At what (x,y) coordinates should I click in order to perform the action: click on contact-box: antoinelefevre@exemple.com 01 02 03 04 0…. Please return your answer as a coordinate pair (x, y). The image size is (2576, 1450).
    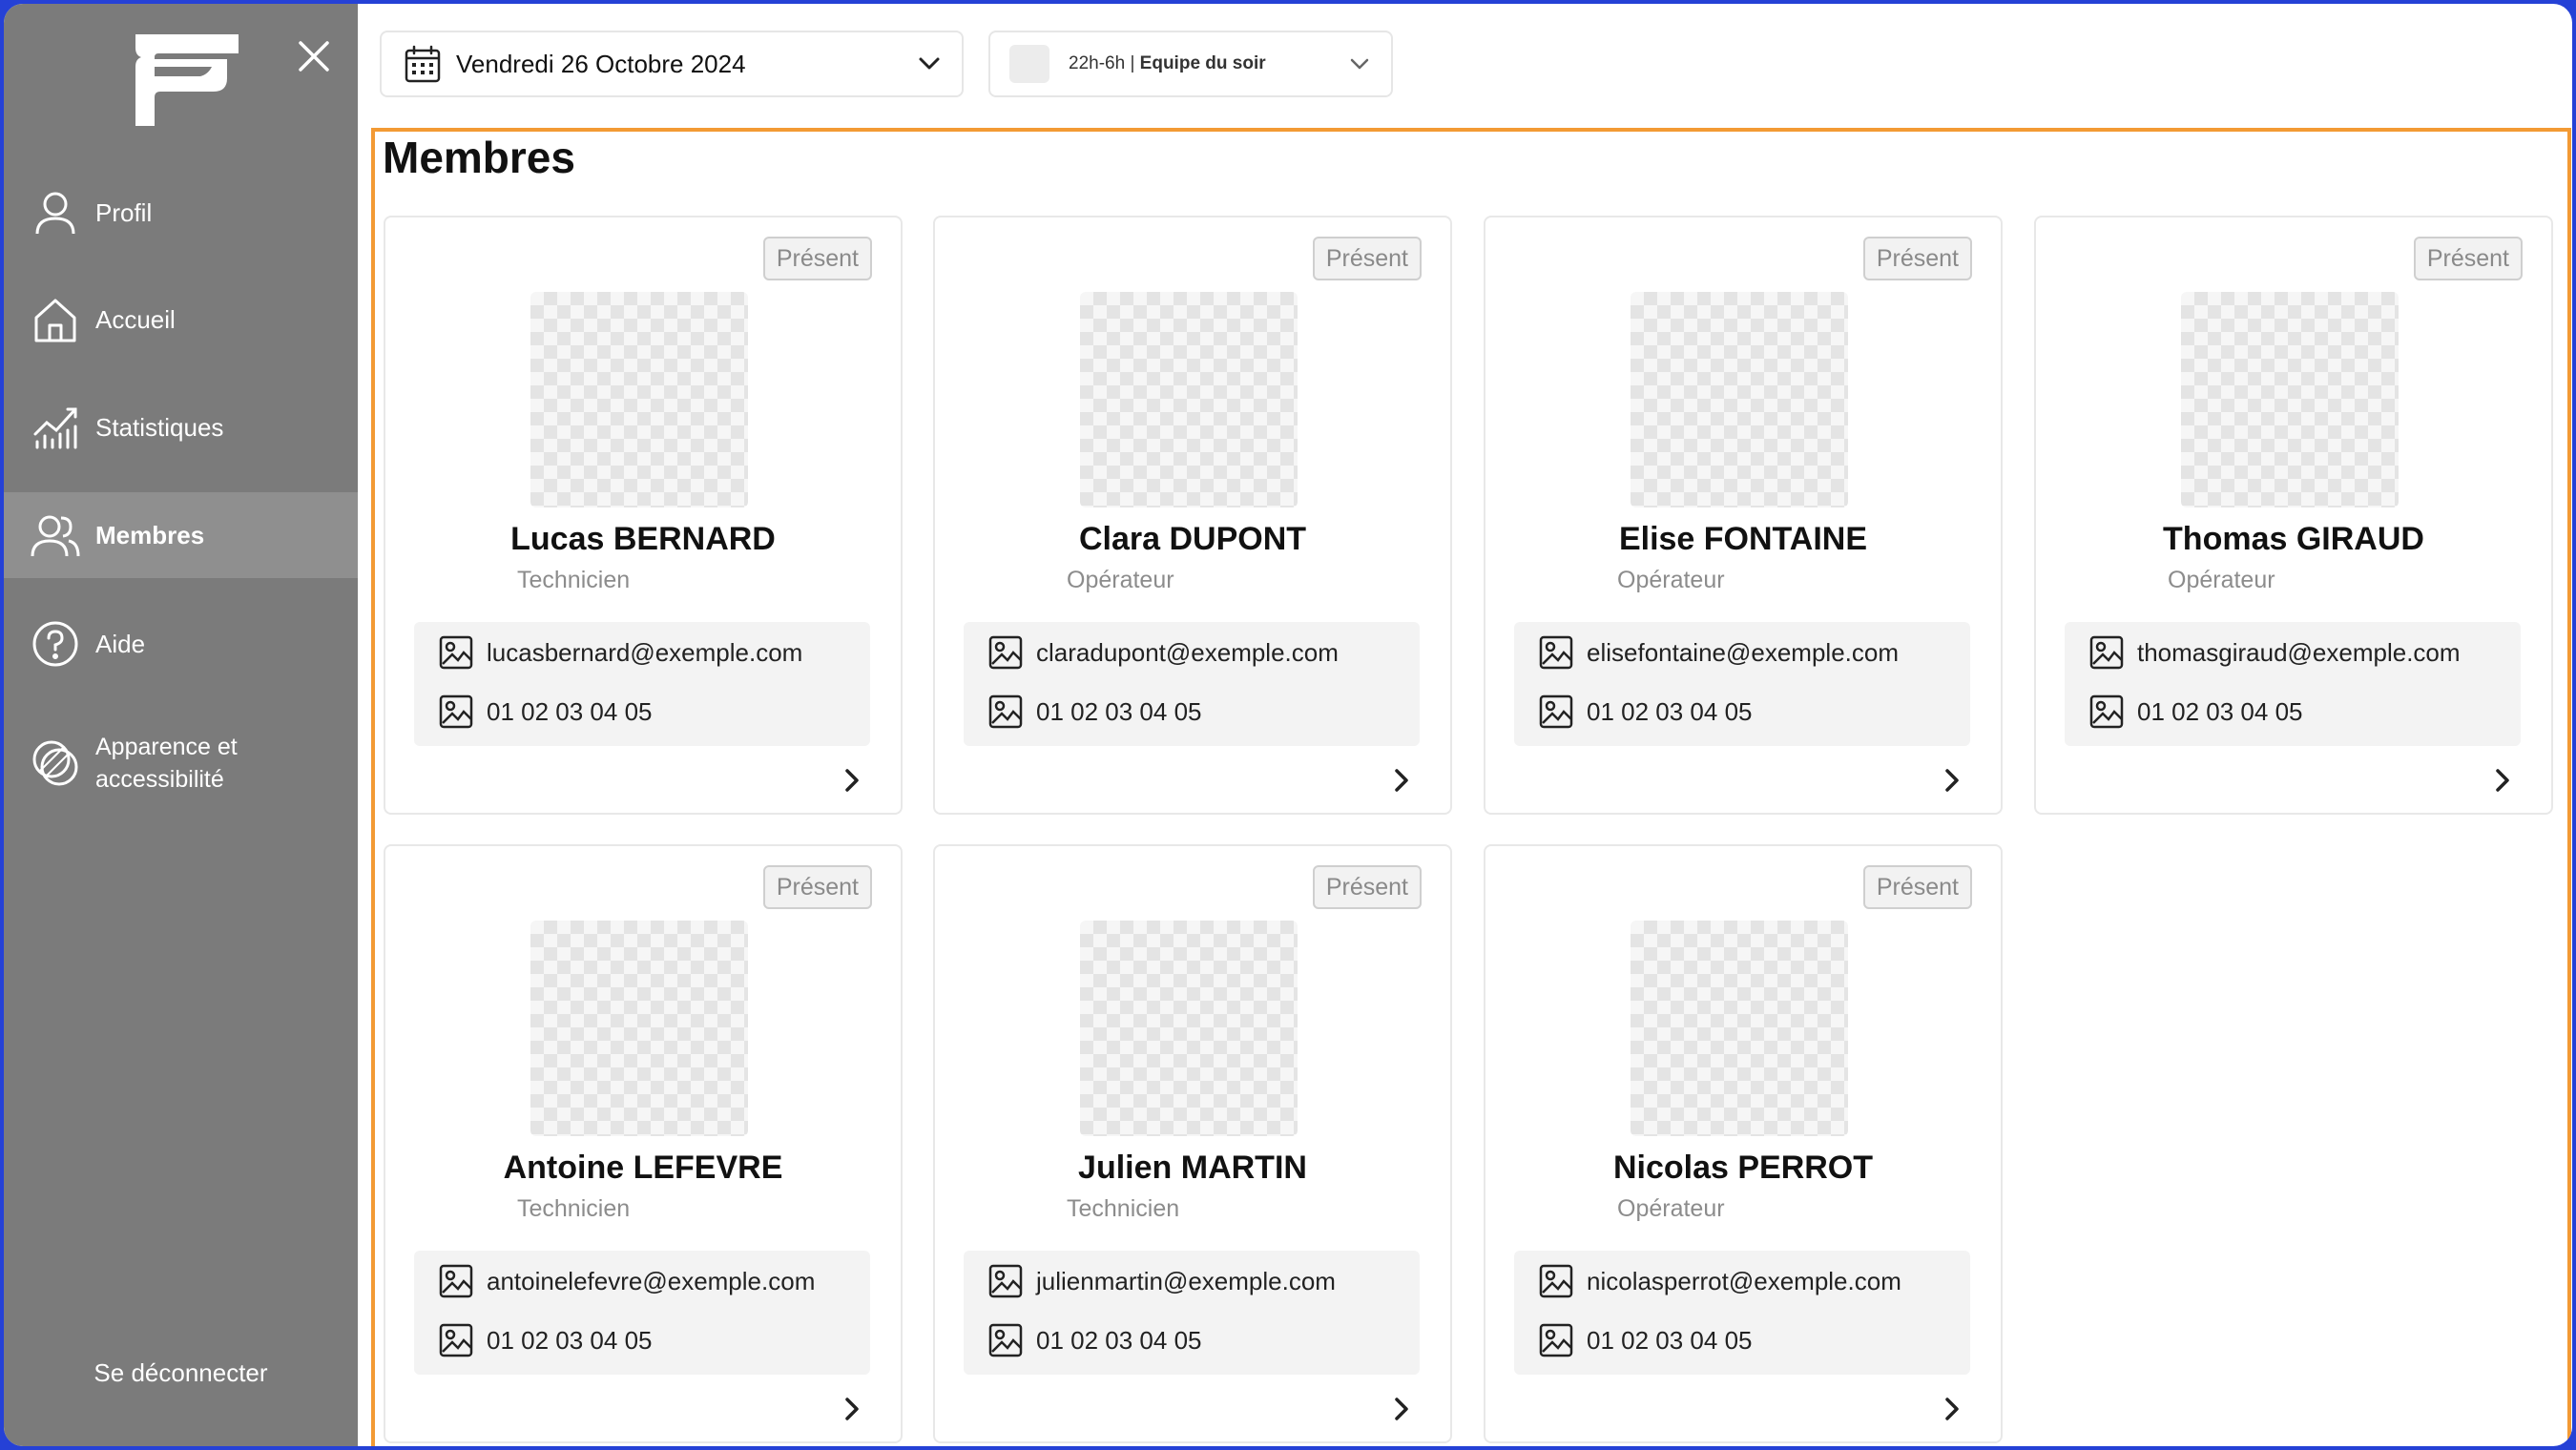
    Looking at the image, I should click on (642, 1313).